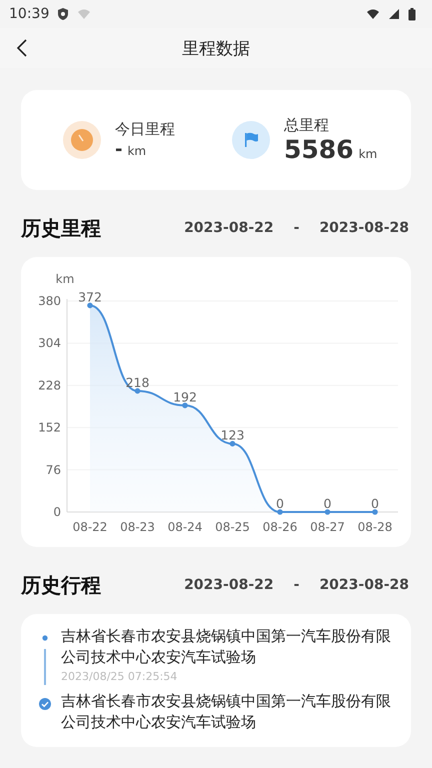 The image size is (432, 768). I want to click on back-icon, so click(22, 48).